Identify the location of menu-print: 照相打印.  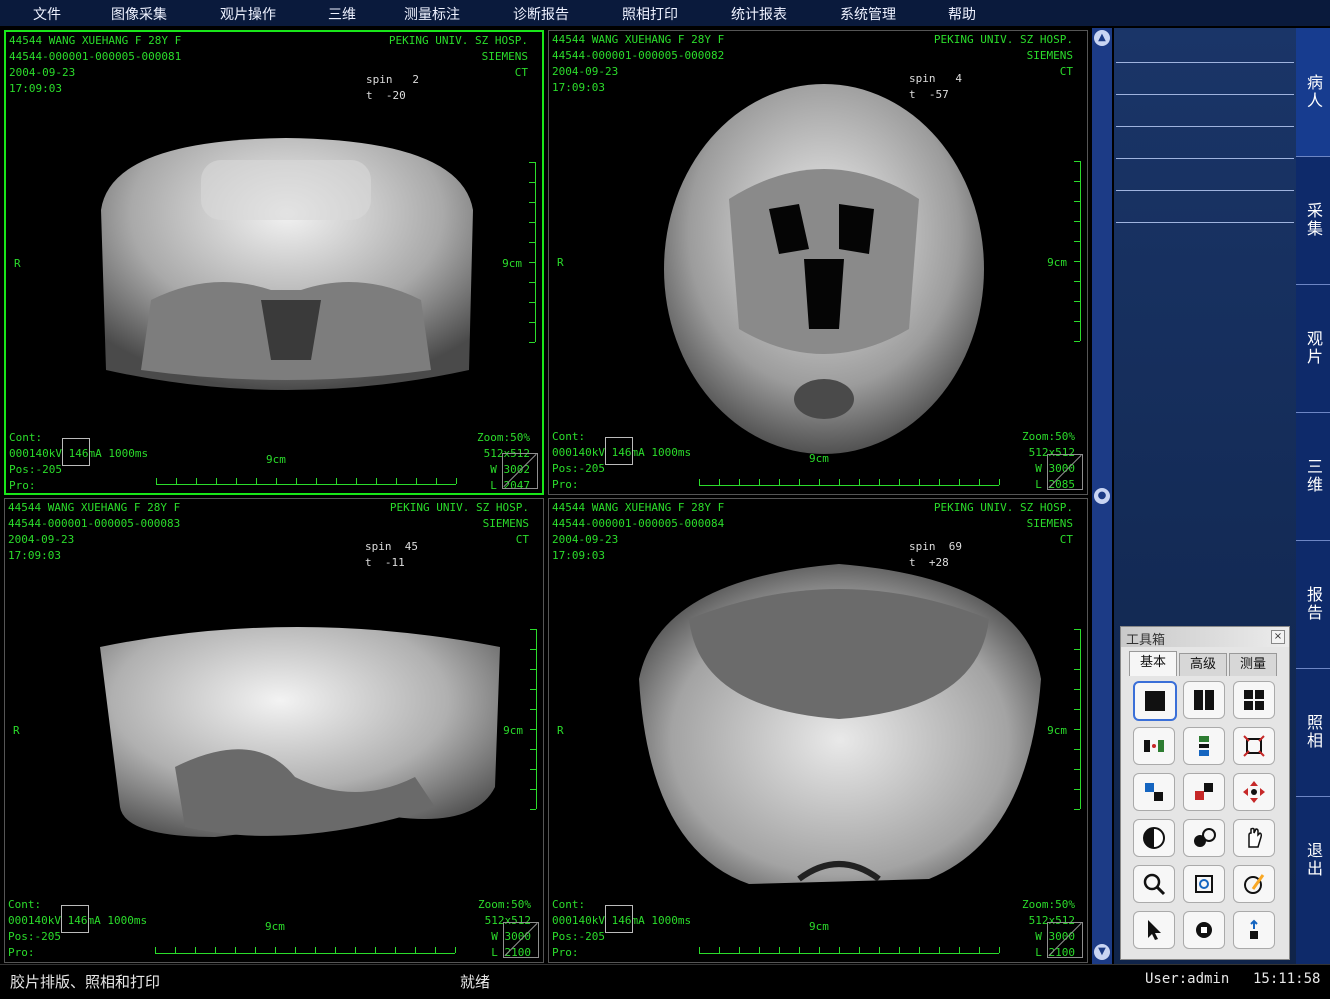
(650, 14).